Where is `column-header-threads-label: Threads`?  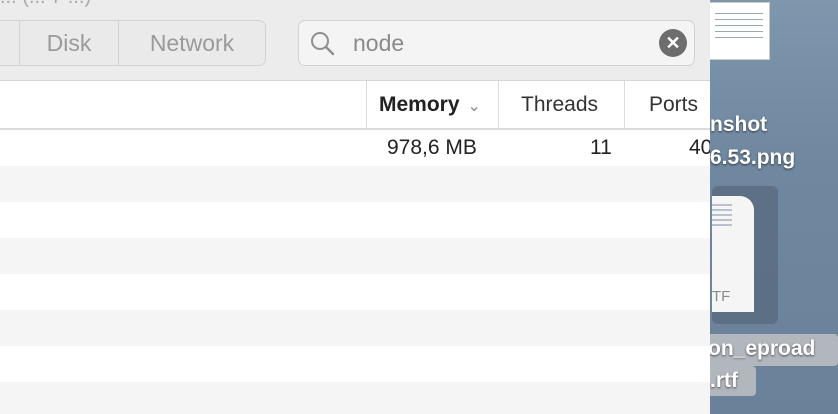
column-header-threads-label: Threads is located at coordinates (560, 104).